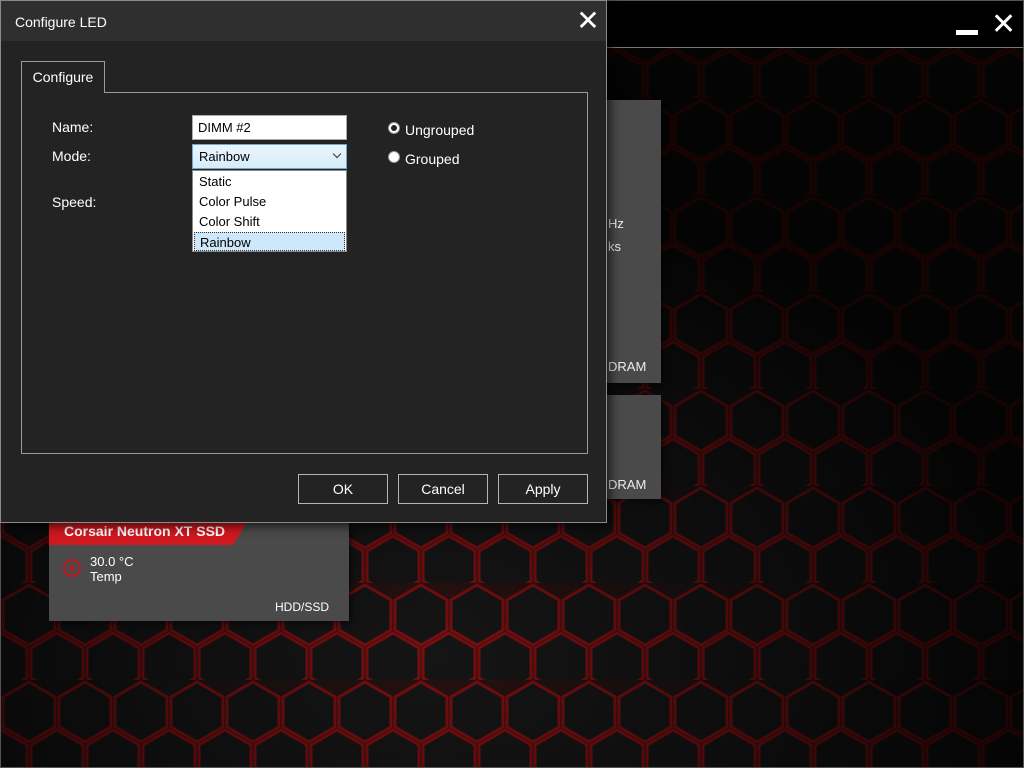 The height and width of the screenshot is (768, 1024). What do you see at coordinates (106, 576) in the screenshot?
I see `ssd-temperature-label: Temp` at bounding box center [106, 576].